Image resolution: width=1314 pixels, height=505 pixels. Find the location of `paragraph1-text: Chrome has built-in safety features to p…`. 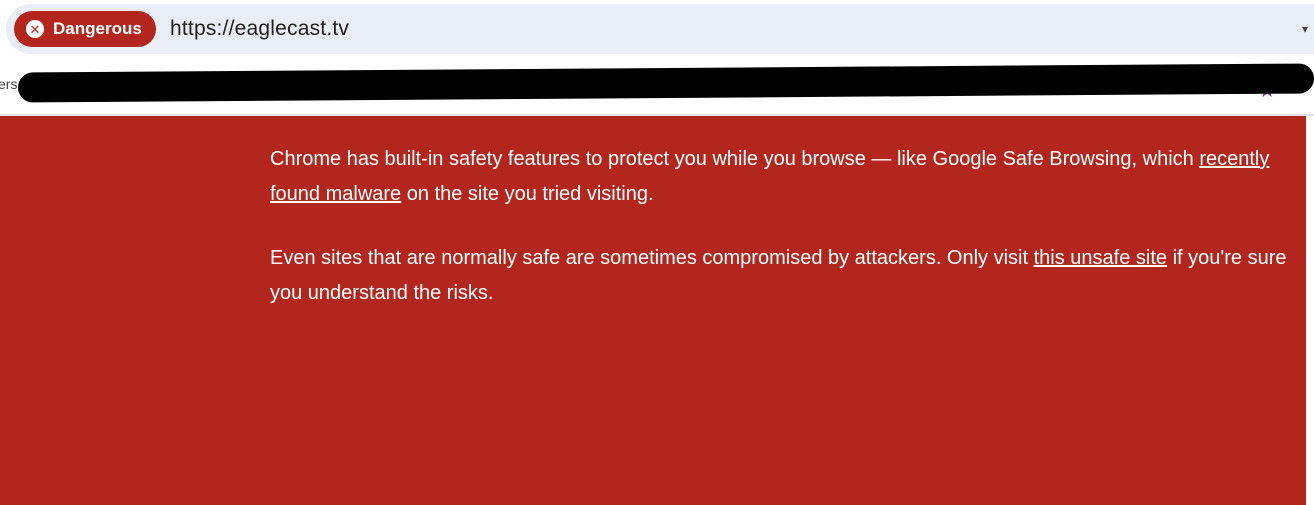

paragraph1-text: Chrome has built-in safety features to p… is located at coordinates (735, 159).